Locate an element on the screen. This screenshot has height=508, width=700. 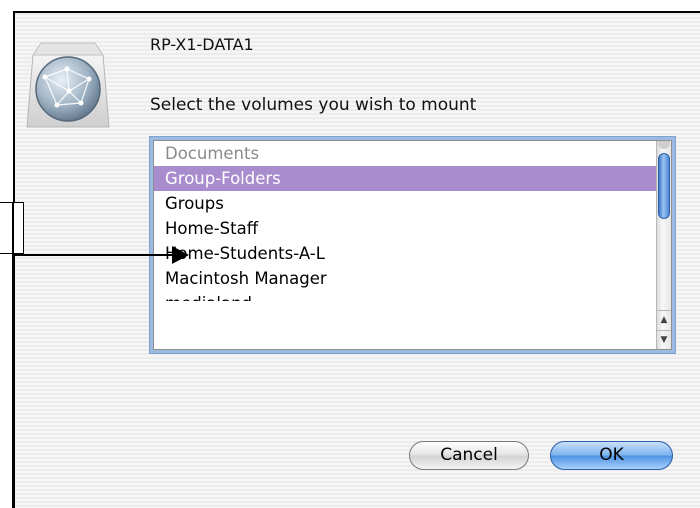
vertical-scrollbar: ▲ ▼ is located at coordinates (663, 245).